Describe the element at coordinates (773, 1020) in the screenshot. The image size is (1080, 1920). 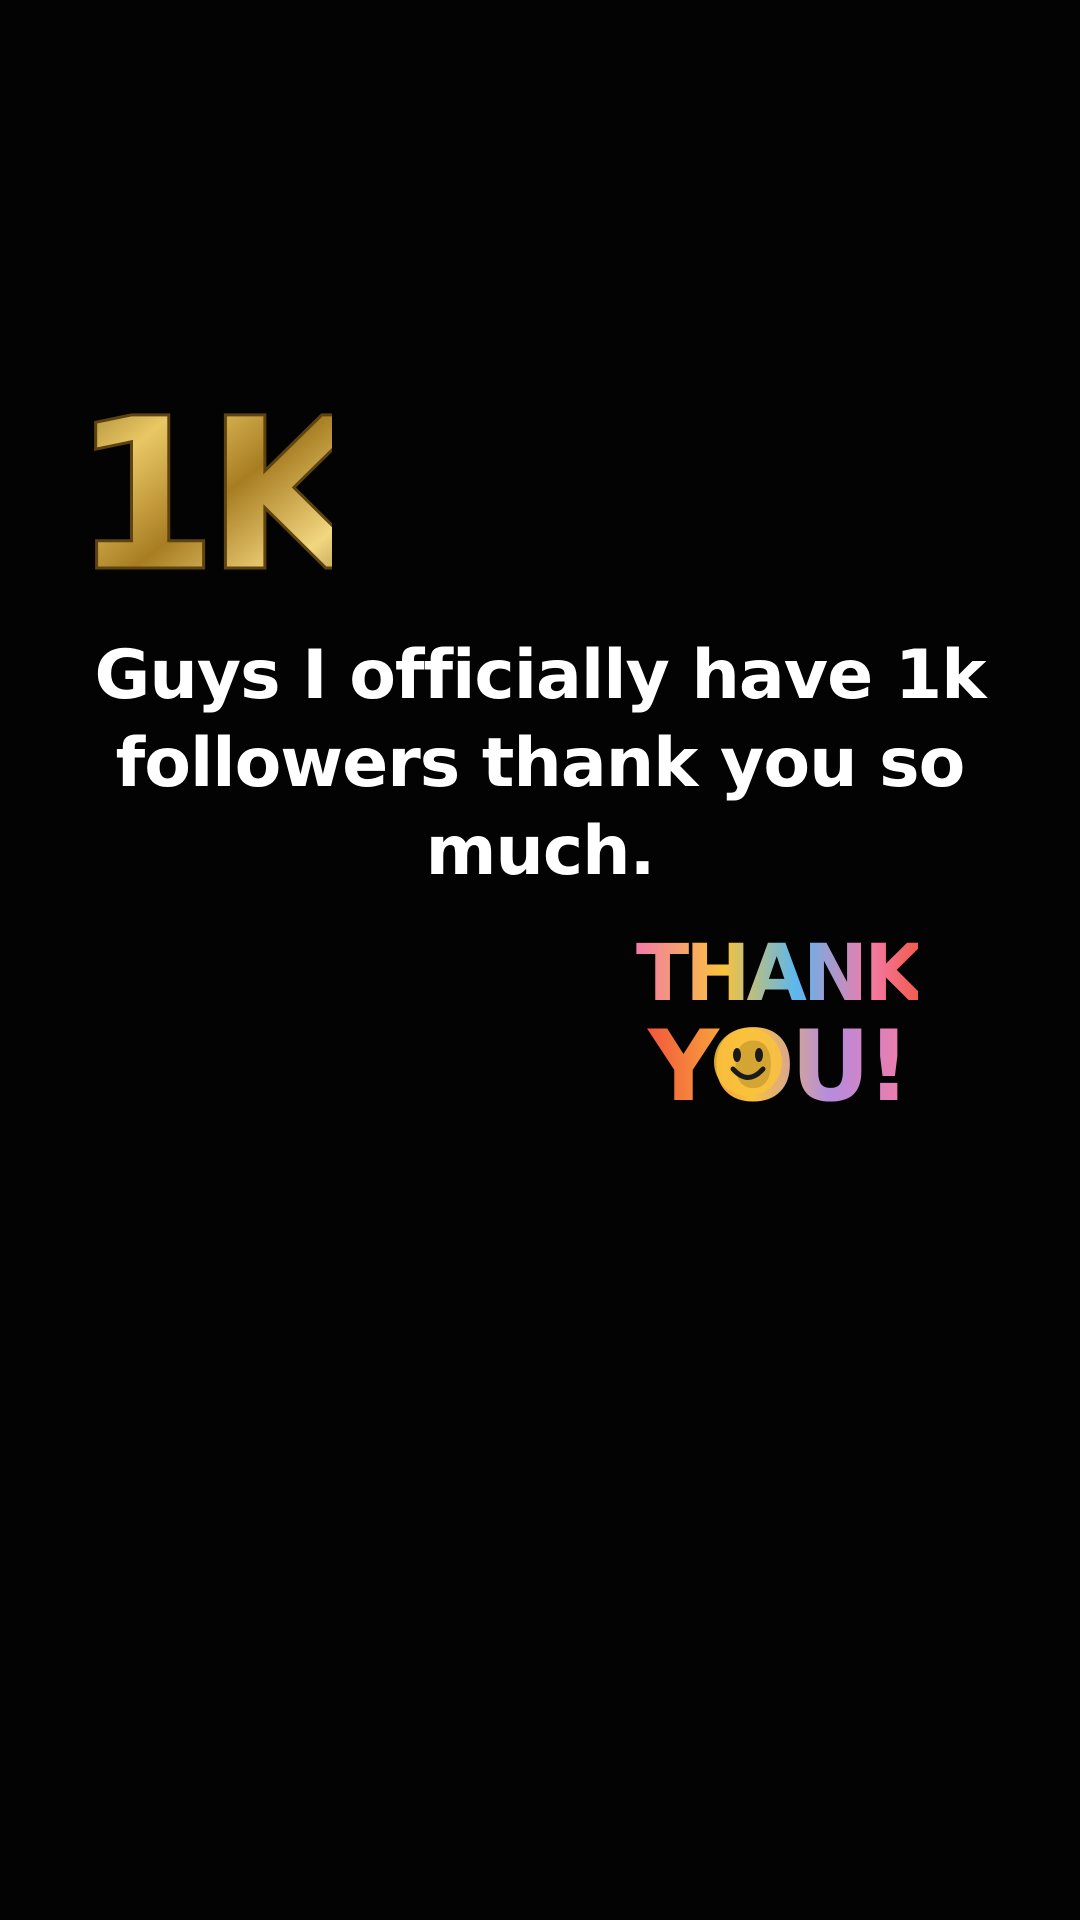
I see `thank-you-smiley-sticker-icon: THANK YOU!` at that location.